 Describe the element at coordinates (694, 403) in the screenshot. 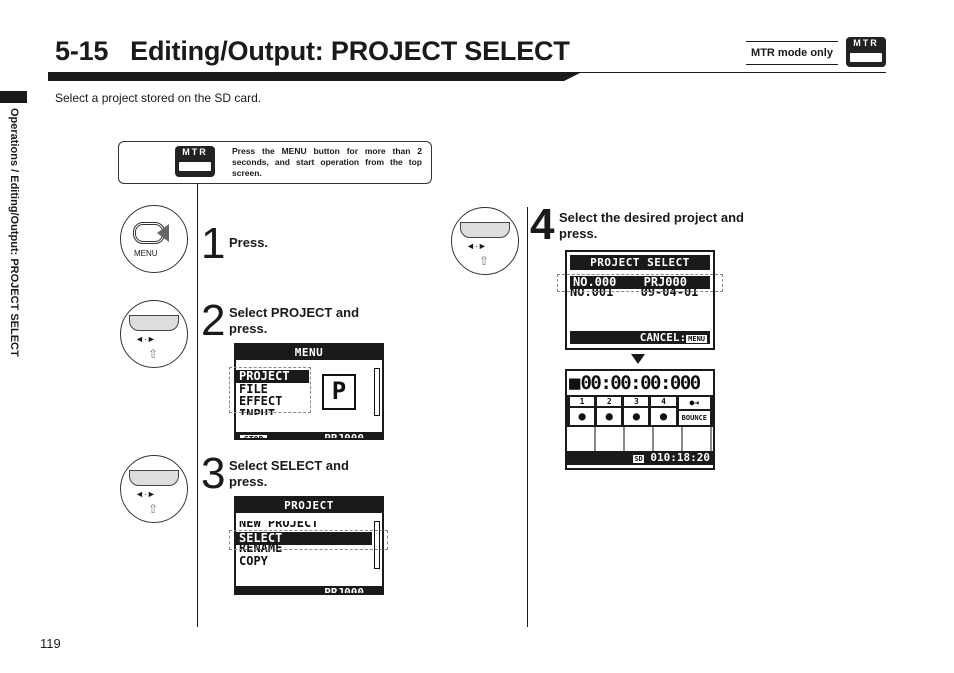

I see `bounce-icon: ●⇥` at that location.